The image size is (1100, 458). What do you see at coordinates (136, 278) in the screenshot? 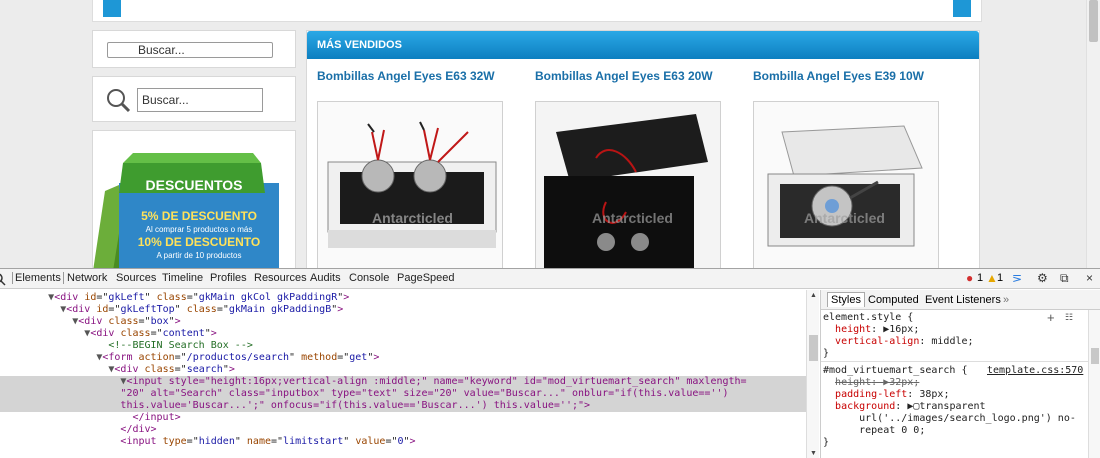
I see `tab-sources: Sources` at bounding box center [136, 278].